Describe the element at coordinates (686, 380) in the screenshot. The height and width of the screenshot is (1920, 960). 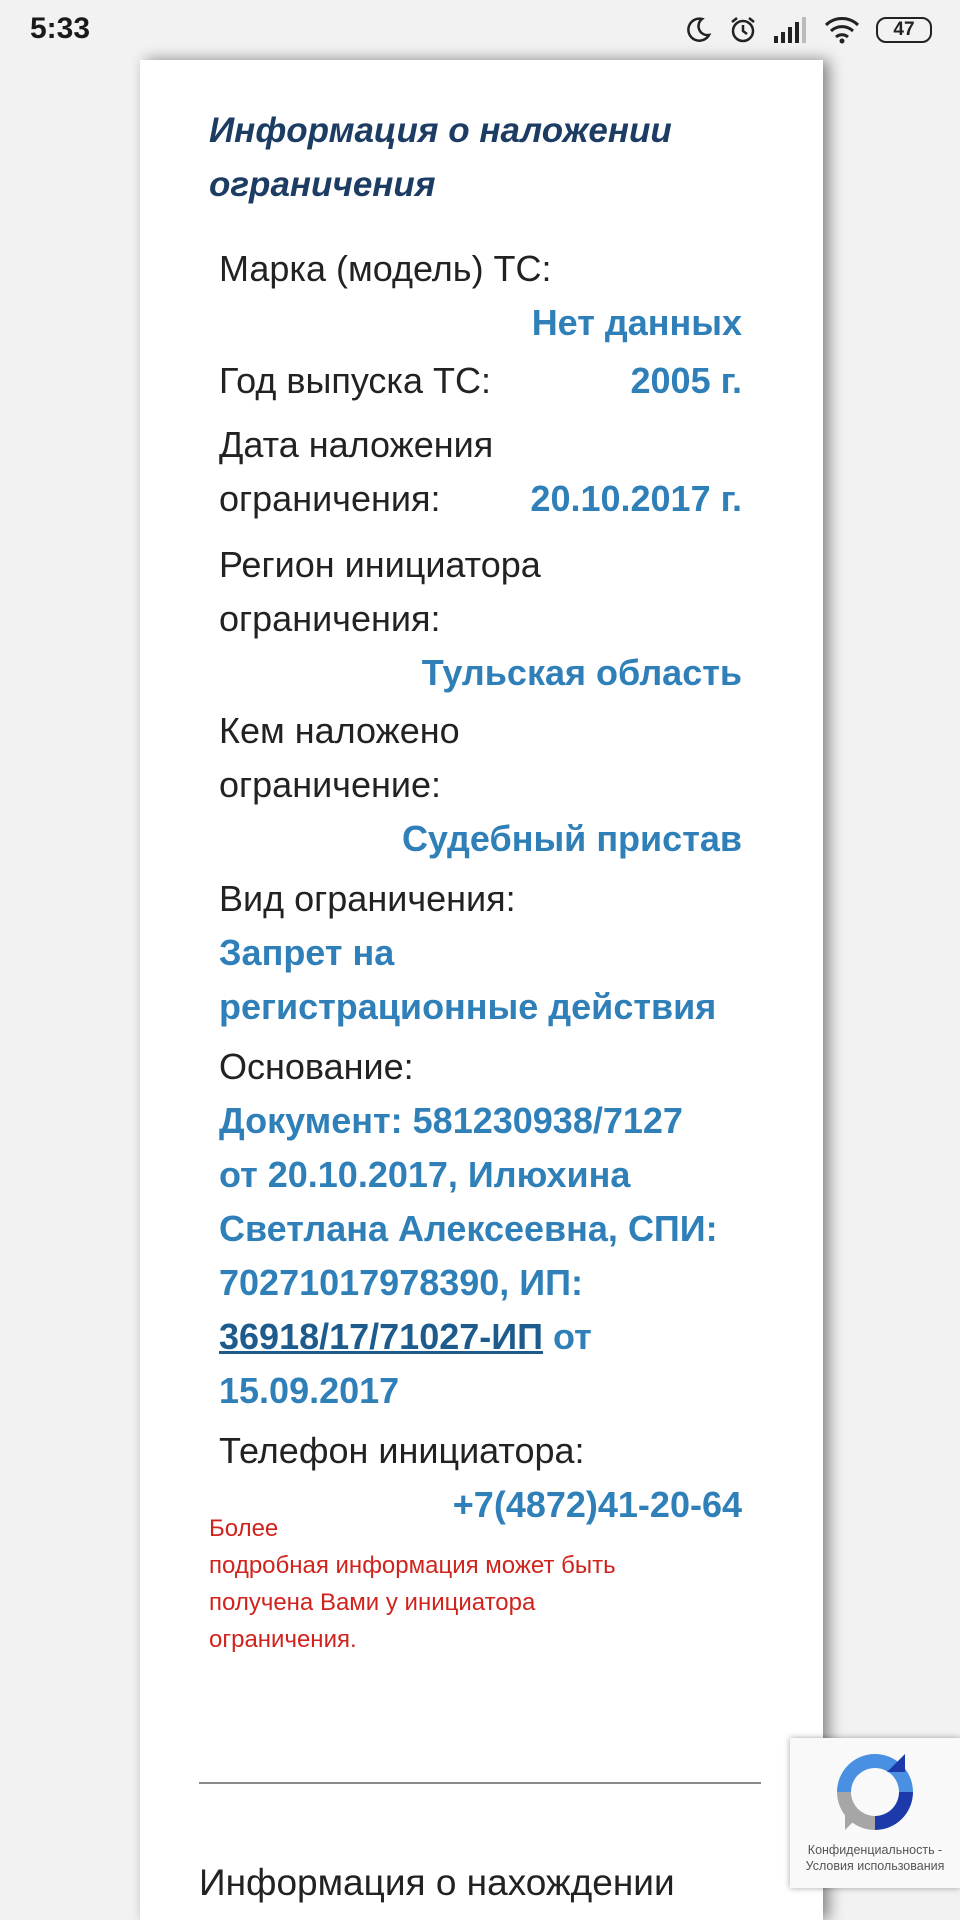
I see `year-value: 2005 г.` at that location.